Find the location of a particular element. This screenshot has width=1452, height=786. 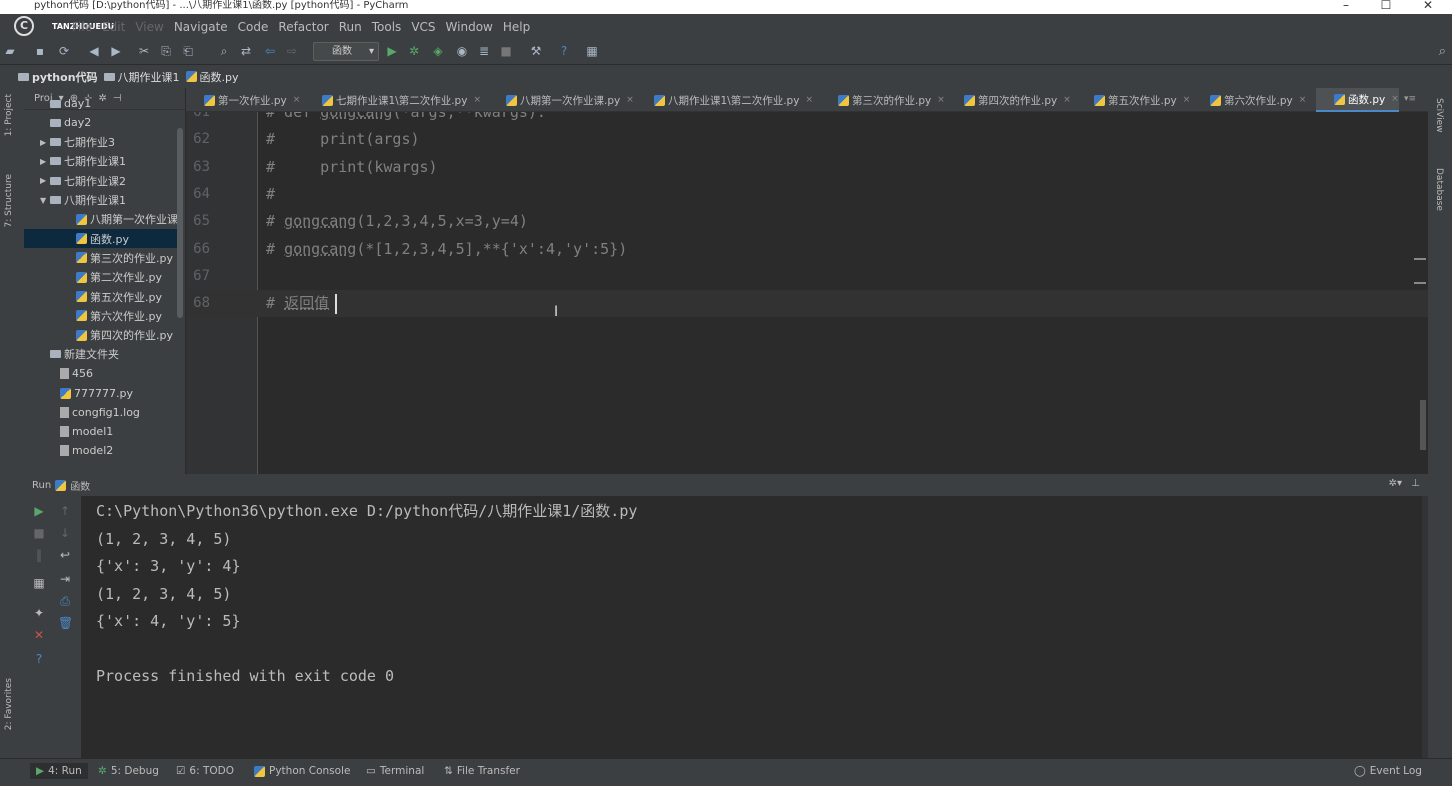

tree-item: 函数.py is located at coordinates (101, 239).